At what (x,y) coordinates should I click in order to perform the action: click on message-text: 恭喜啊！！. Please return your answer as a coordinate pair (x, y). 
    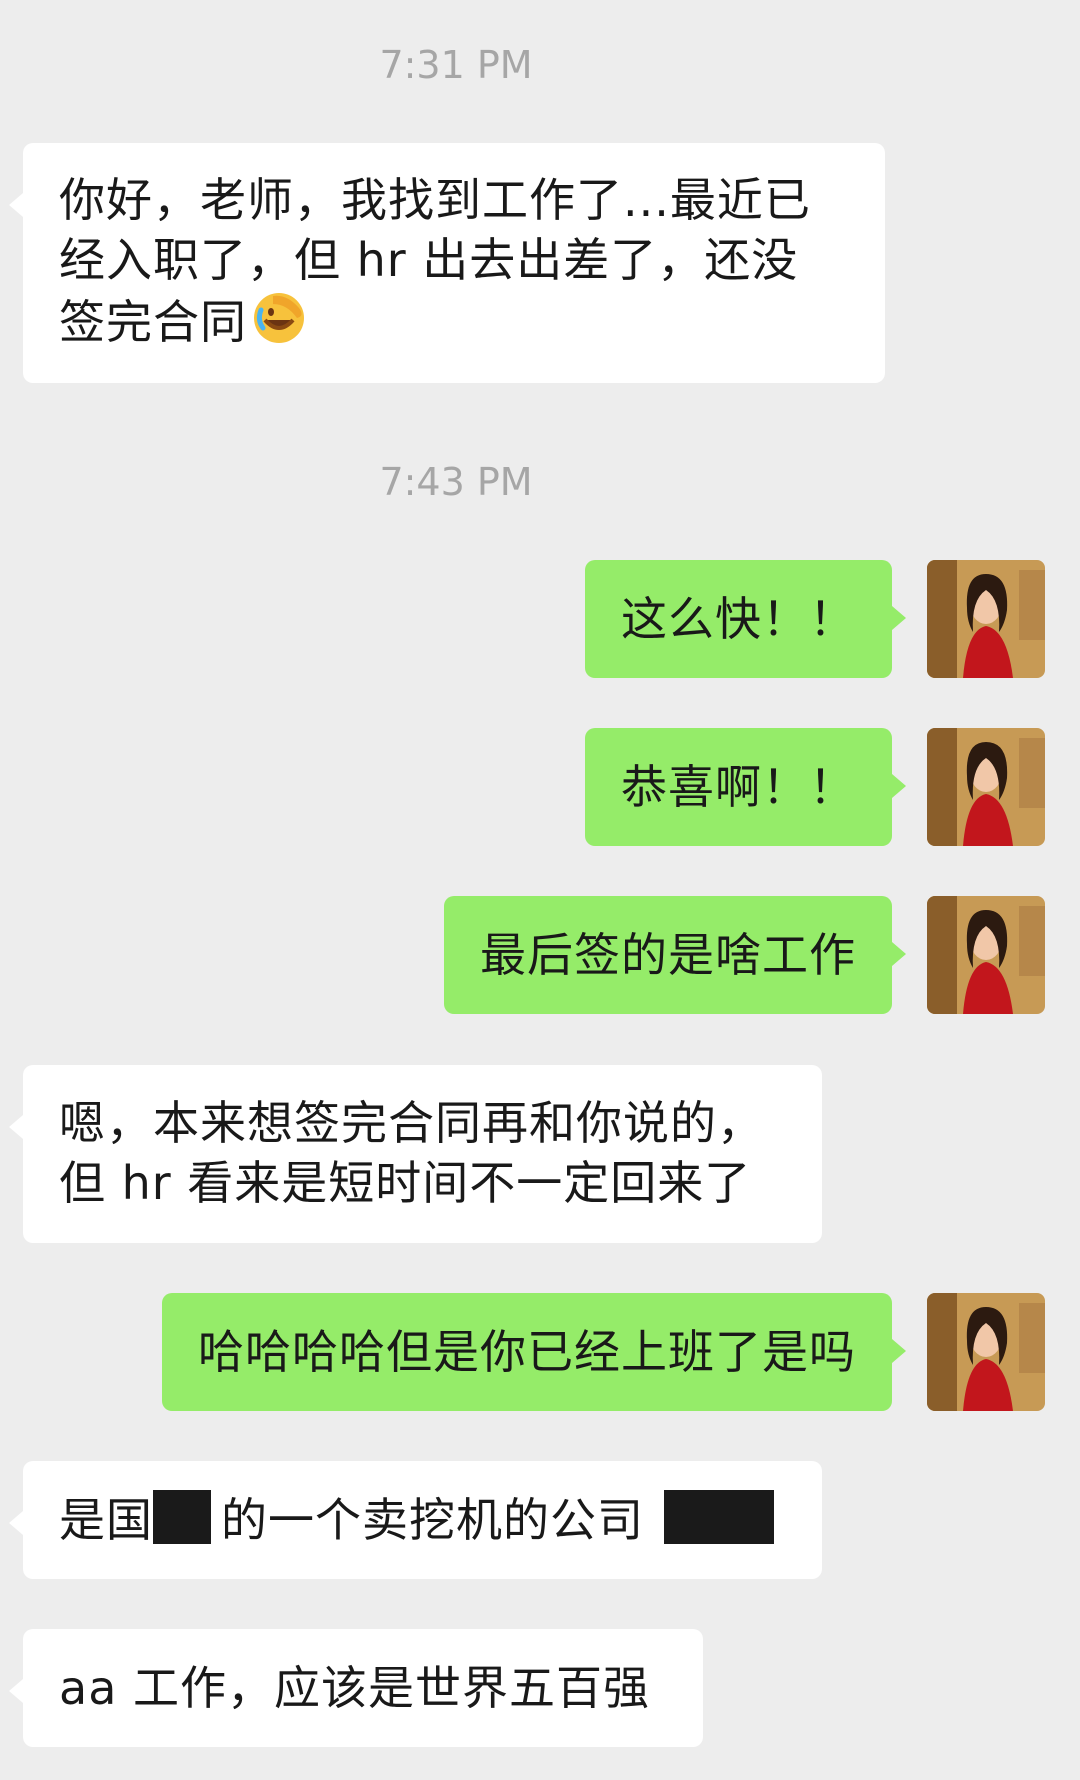
    Looking at the image, I should click on (738, 787).